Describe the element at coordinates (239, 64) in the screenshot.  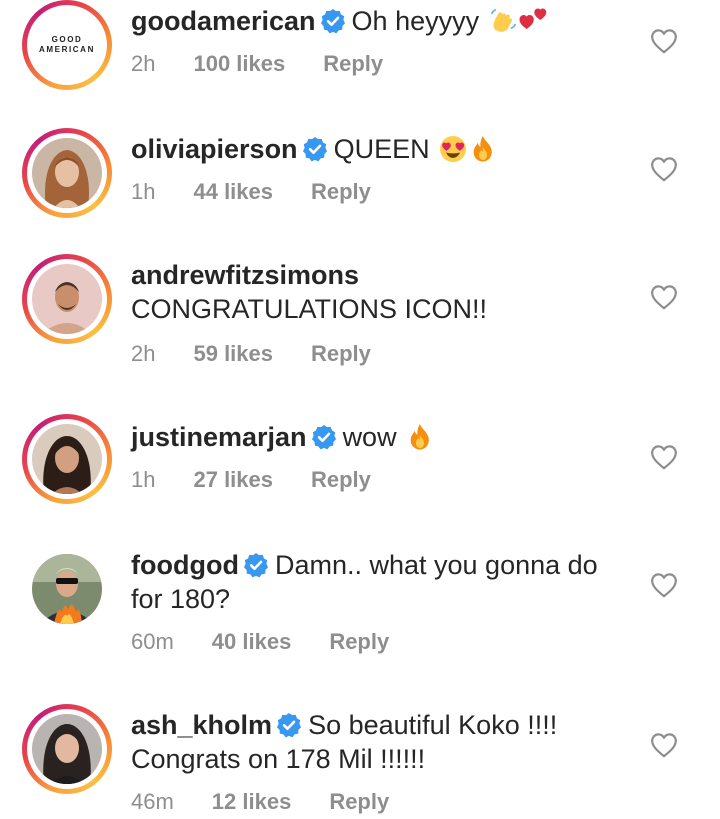
I see `likes-count: 100 likes` at that location.